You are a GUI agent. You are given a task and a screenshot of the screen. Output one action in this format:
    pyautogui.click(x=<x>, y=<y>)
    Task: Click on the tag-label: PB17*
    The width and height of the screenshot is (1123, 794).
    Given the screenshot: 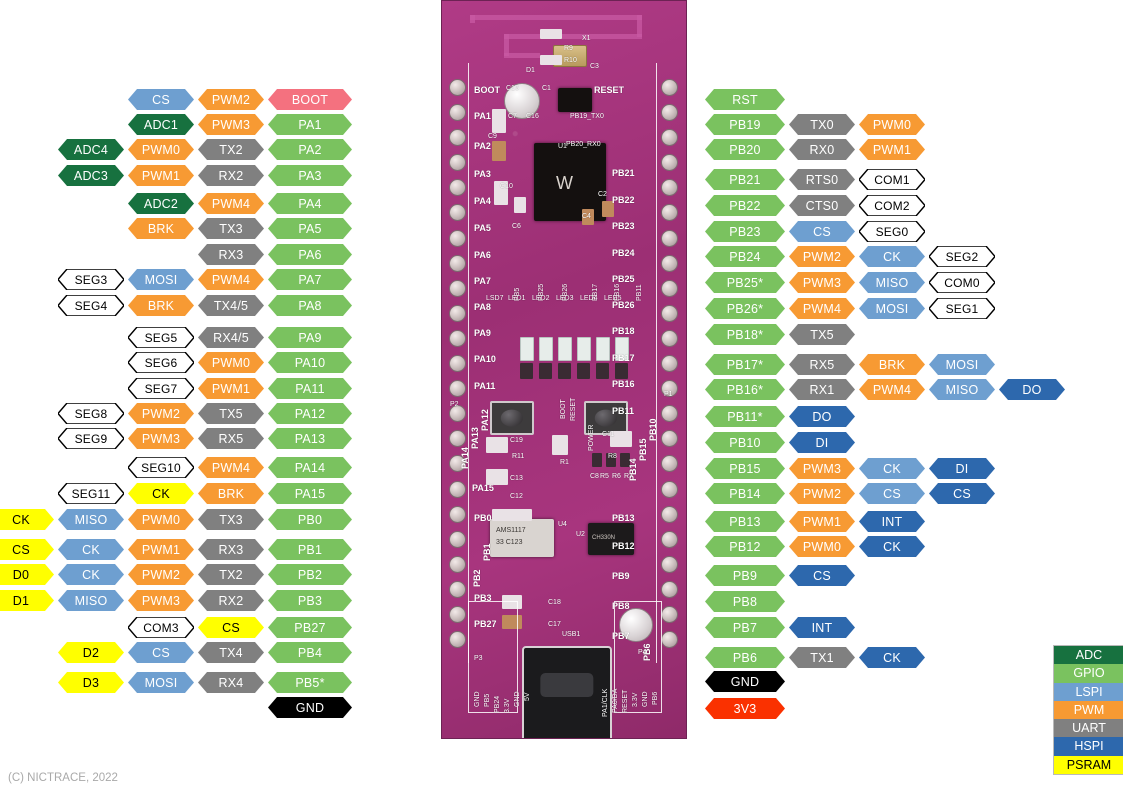 What is the action you would take?
    pyautogui.click(x=745, y=364)
    